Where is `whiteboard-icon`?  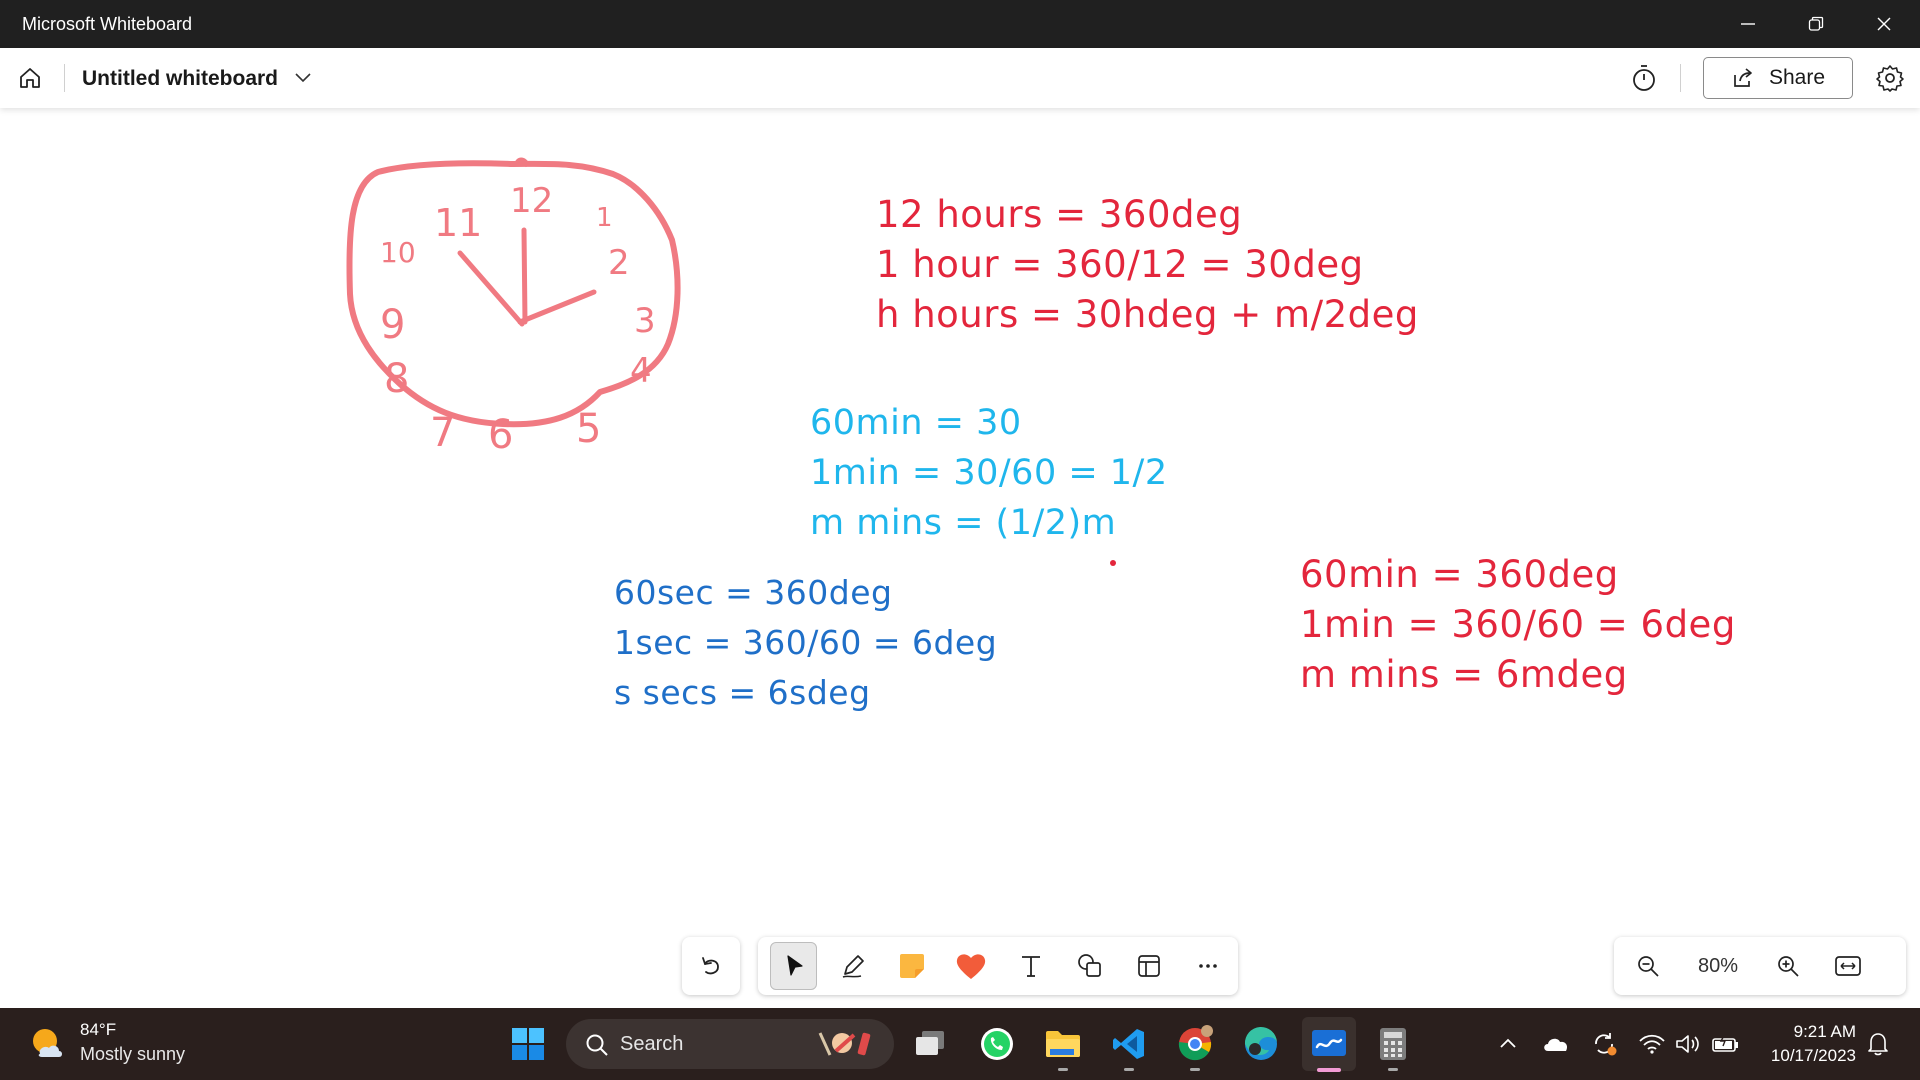 whiteboard-icon is located at coordinates (1329, 1043).